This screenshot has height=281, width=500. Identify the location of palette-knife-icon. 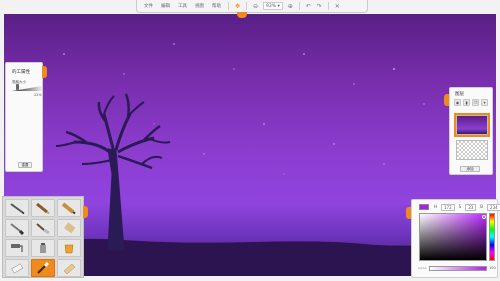
(43, 229).